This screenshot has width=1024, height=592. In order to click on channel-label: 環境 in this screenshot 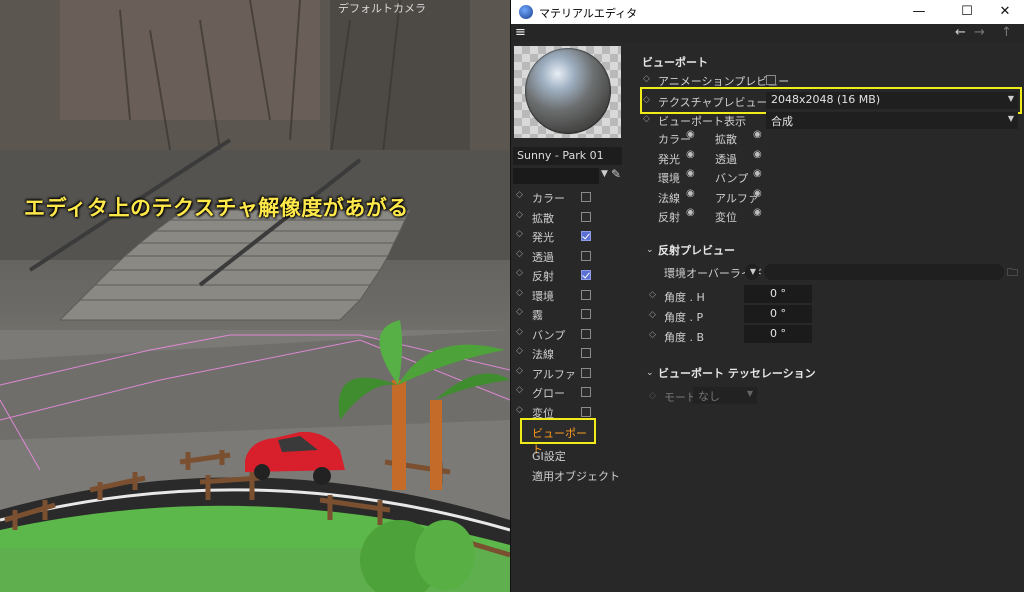, I will do `click(543, 296)`.